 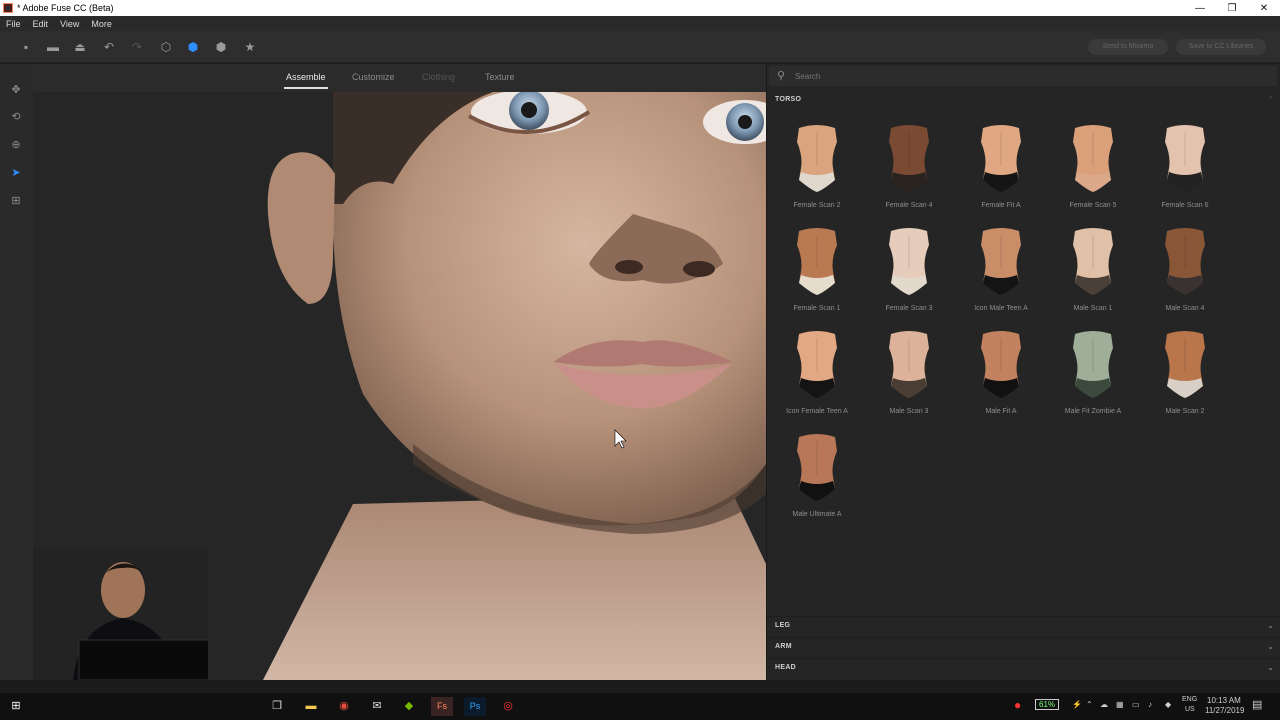 I want to click on power-icon: ⚡, so click(x=1077, y=704).